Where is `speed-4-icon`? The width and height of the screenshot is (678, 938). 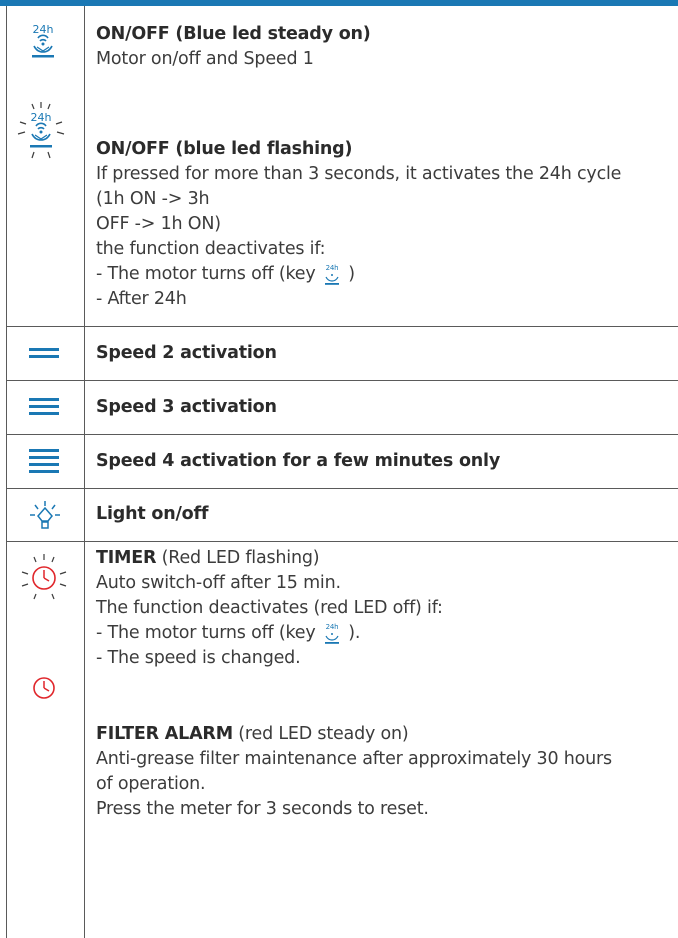
speed-4-icon is located at coordinates (44, 461).